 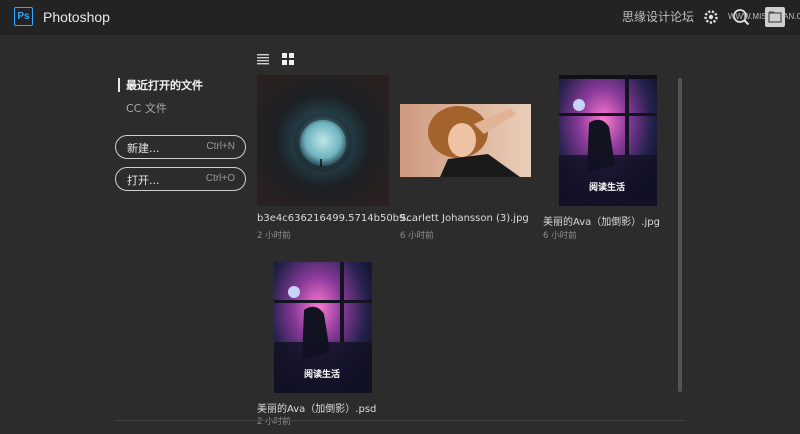 What do you see at coordinates (560, 236) in the screenshot?
I see `file-time-3: 6 小时前` at bounding box center [560, 236].